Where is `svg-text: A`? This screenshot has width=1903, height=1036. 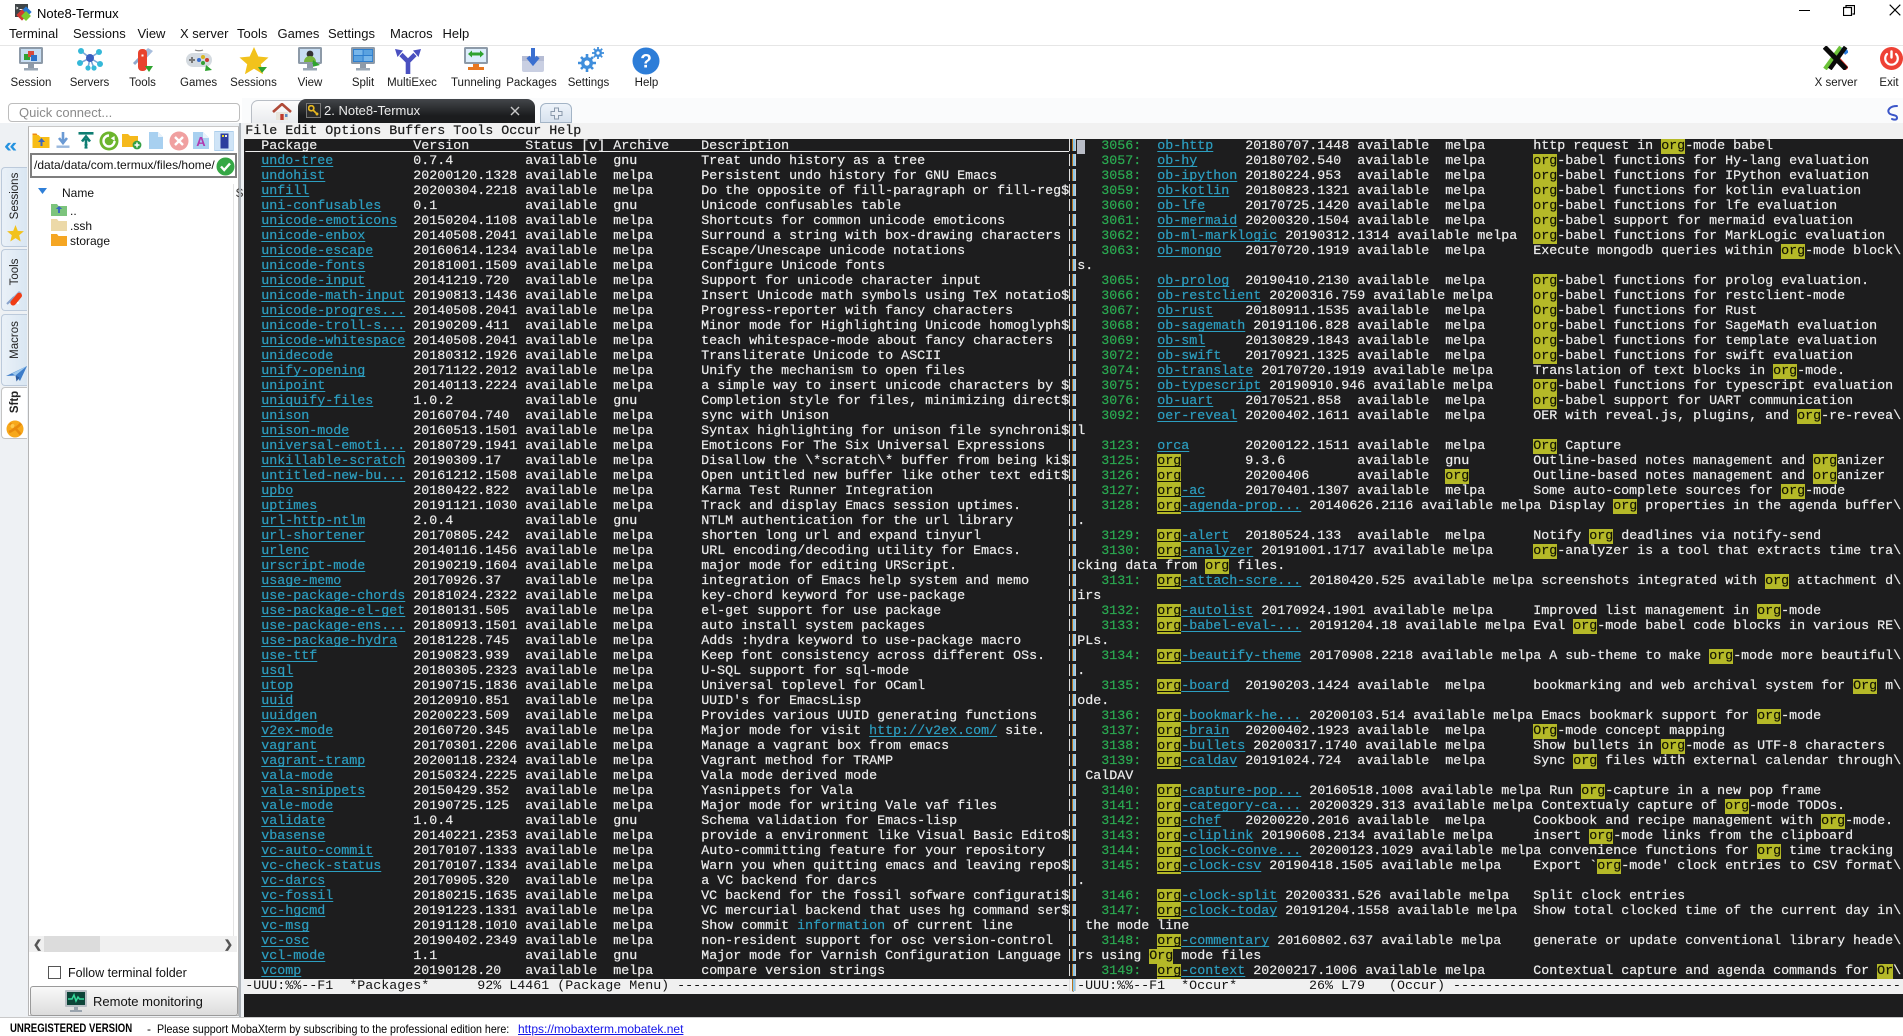 svg-text: A is located at coordinates (201, 141).